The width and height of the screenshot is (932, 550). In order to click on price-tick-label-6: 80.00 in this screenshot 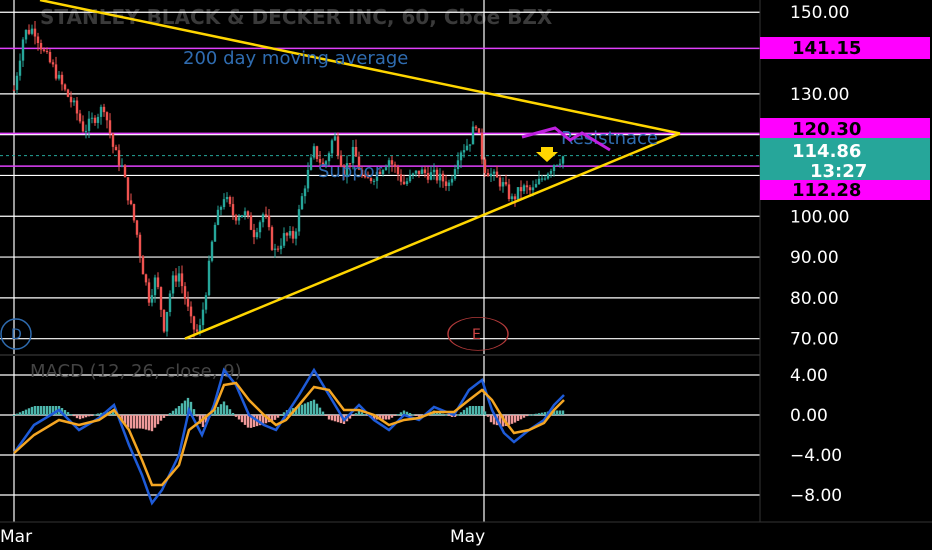, I will do `click(814, 299)`.